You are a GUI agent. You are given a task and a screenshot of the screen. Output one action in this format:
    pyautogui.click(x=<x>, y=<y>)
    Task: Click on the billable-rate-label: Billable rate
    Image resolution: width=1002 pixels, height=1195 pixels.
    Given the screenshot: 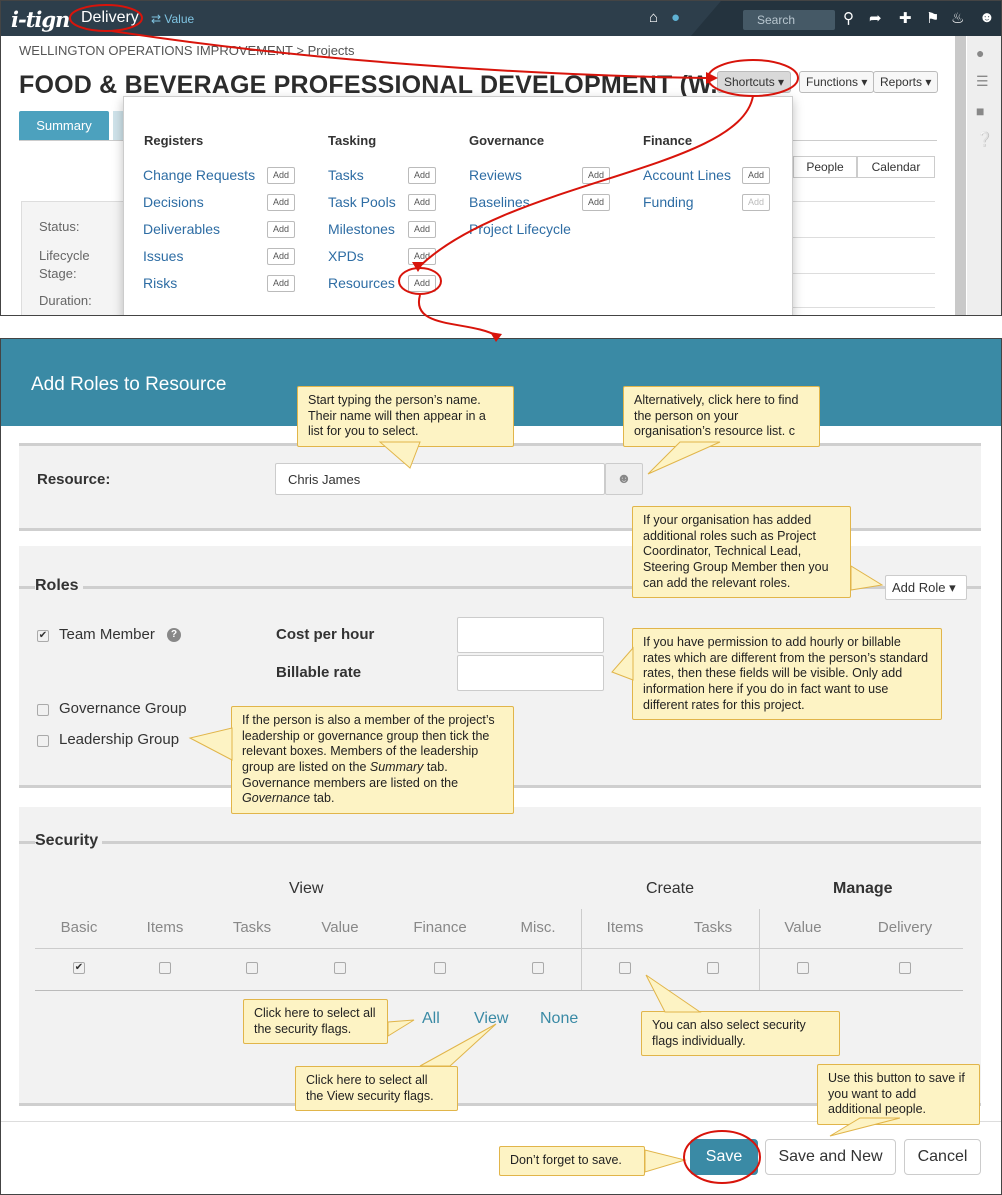 What is the action you would take?
    pyautogui.click(x=319, y=672)
    